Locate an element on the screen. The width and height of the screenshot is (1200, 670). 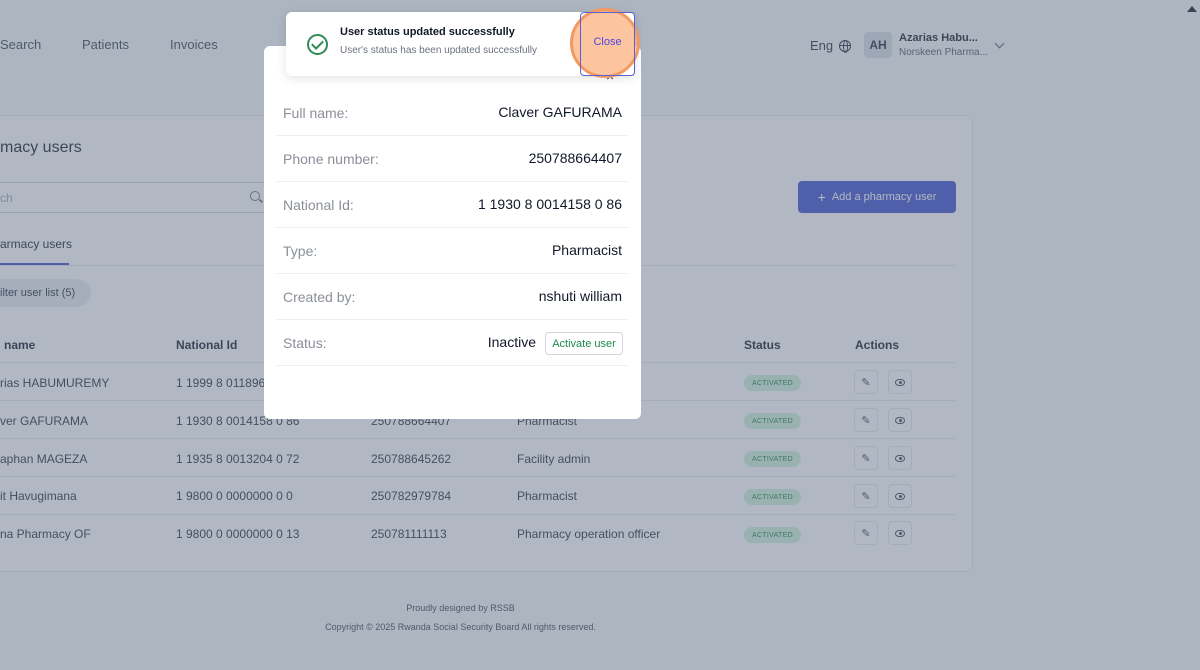
detail-value: Pharmacist is located at coordinates (586, 250).